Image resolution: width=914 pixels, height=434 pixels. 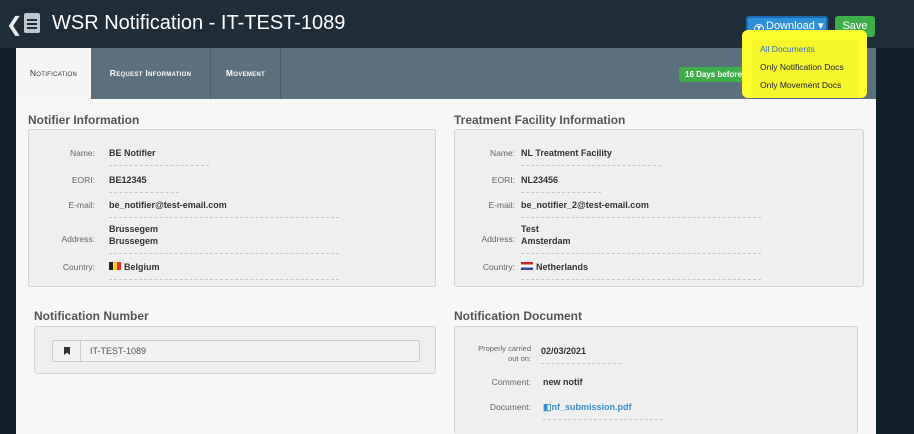 I want to click on facility-eori: NL23456, so click(x=561, y=184).